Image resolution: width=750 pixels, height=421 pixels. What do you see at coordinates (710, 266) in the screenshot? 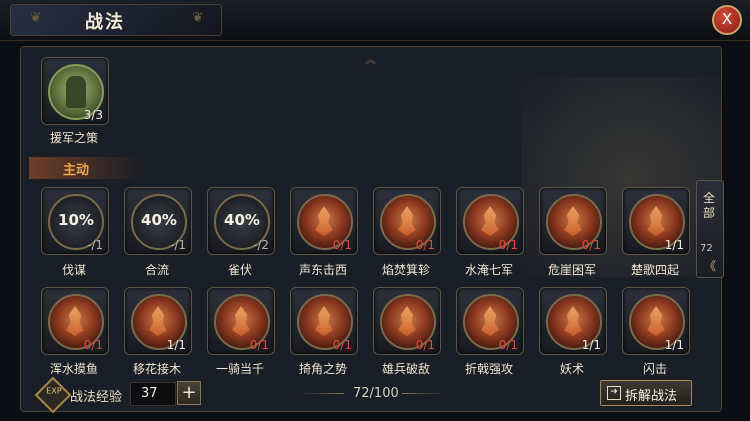
I see `chevron-left-icon: 《` at bounding box center [710, 266].